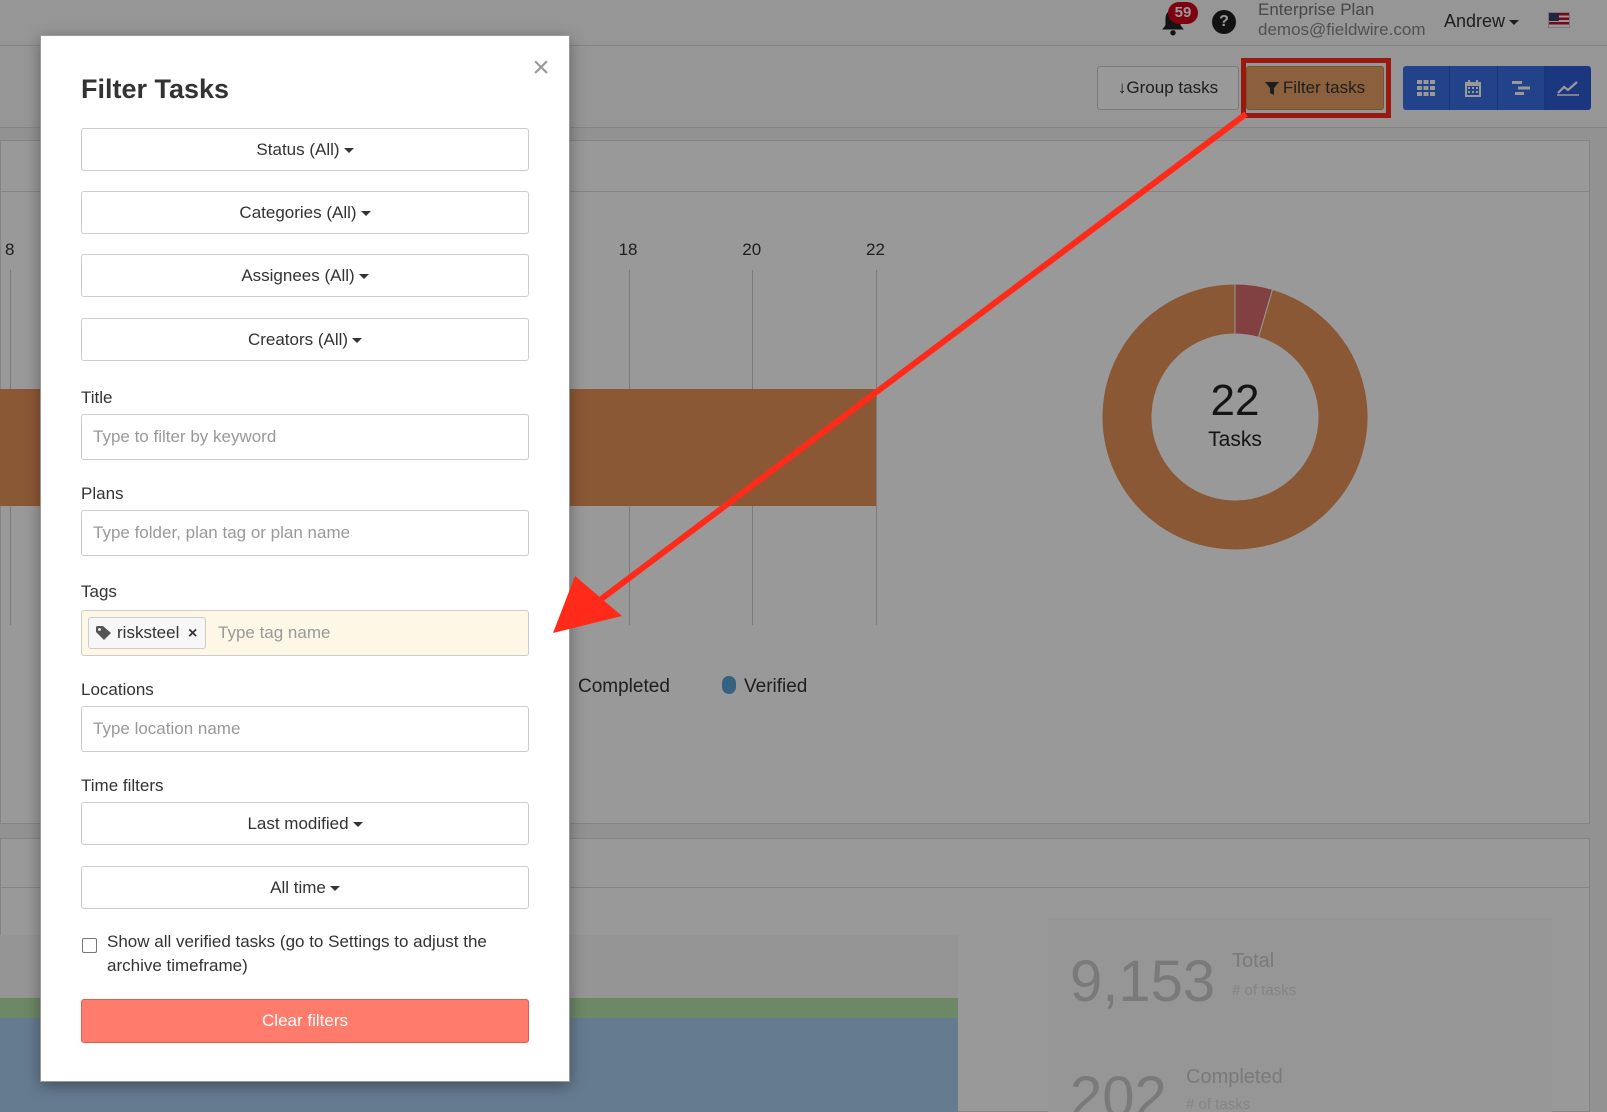  I want to click on time-field-dropdown: Last modified, so click(305, 823).